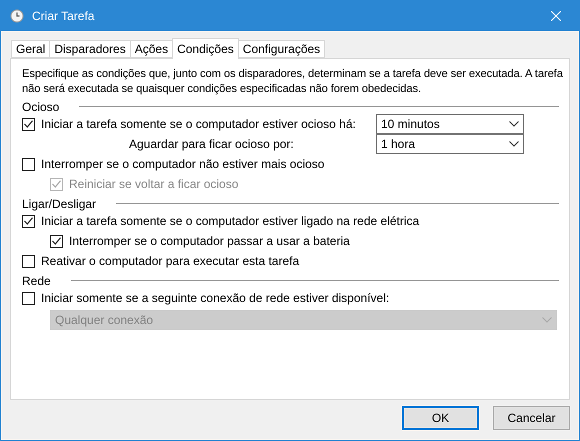  Describe the element at coordinates (211, 144) in the screenshot. I see `field-label: Aguardar para ficar ocioso por:` at that location.